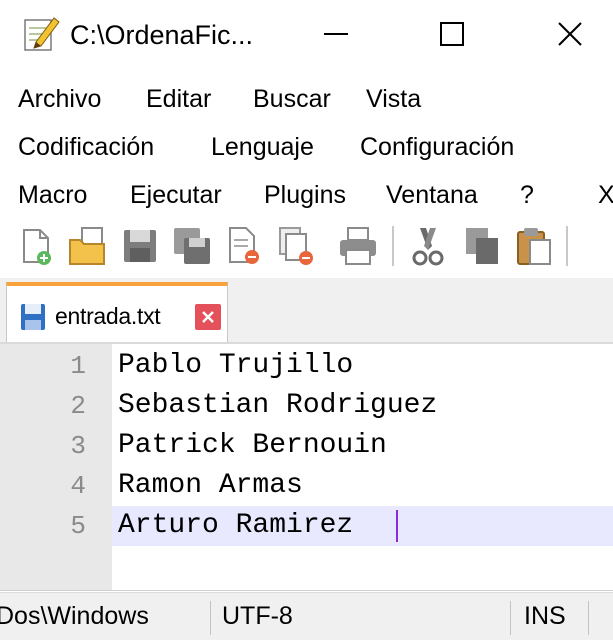  I want to click on save-icon, so click(140, 246).